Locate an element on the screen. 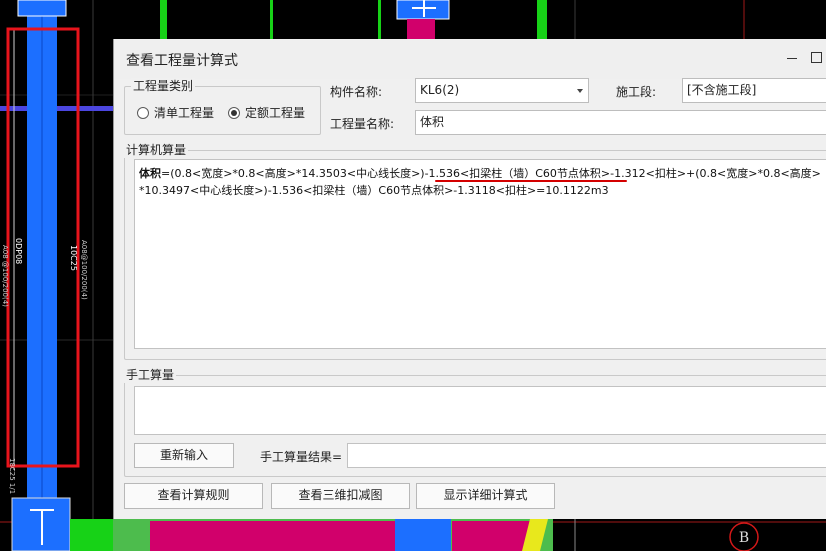 The height and width of the screenshot is (551, 826). axis-label: B is located at coordinates (744, 538).